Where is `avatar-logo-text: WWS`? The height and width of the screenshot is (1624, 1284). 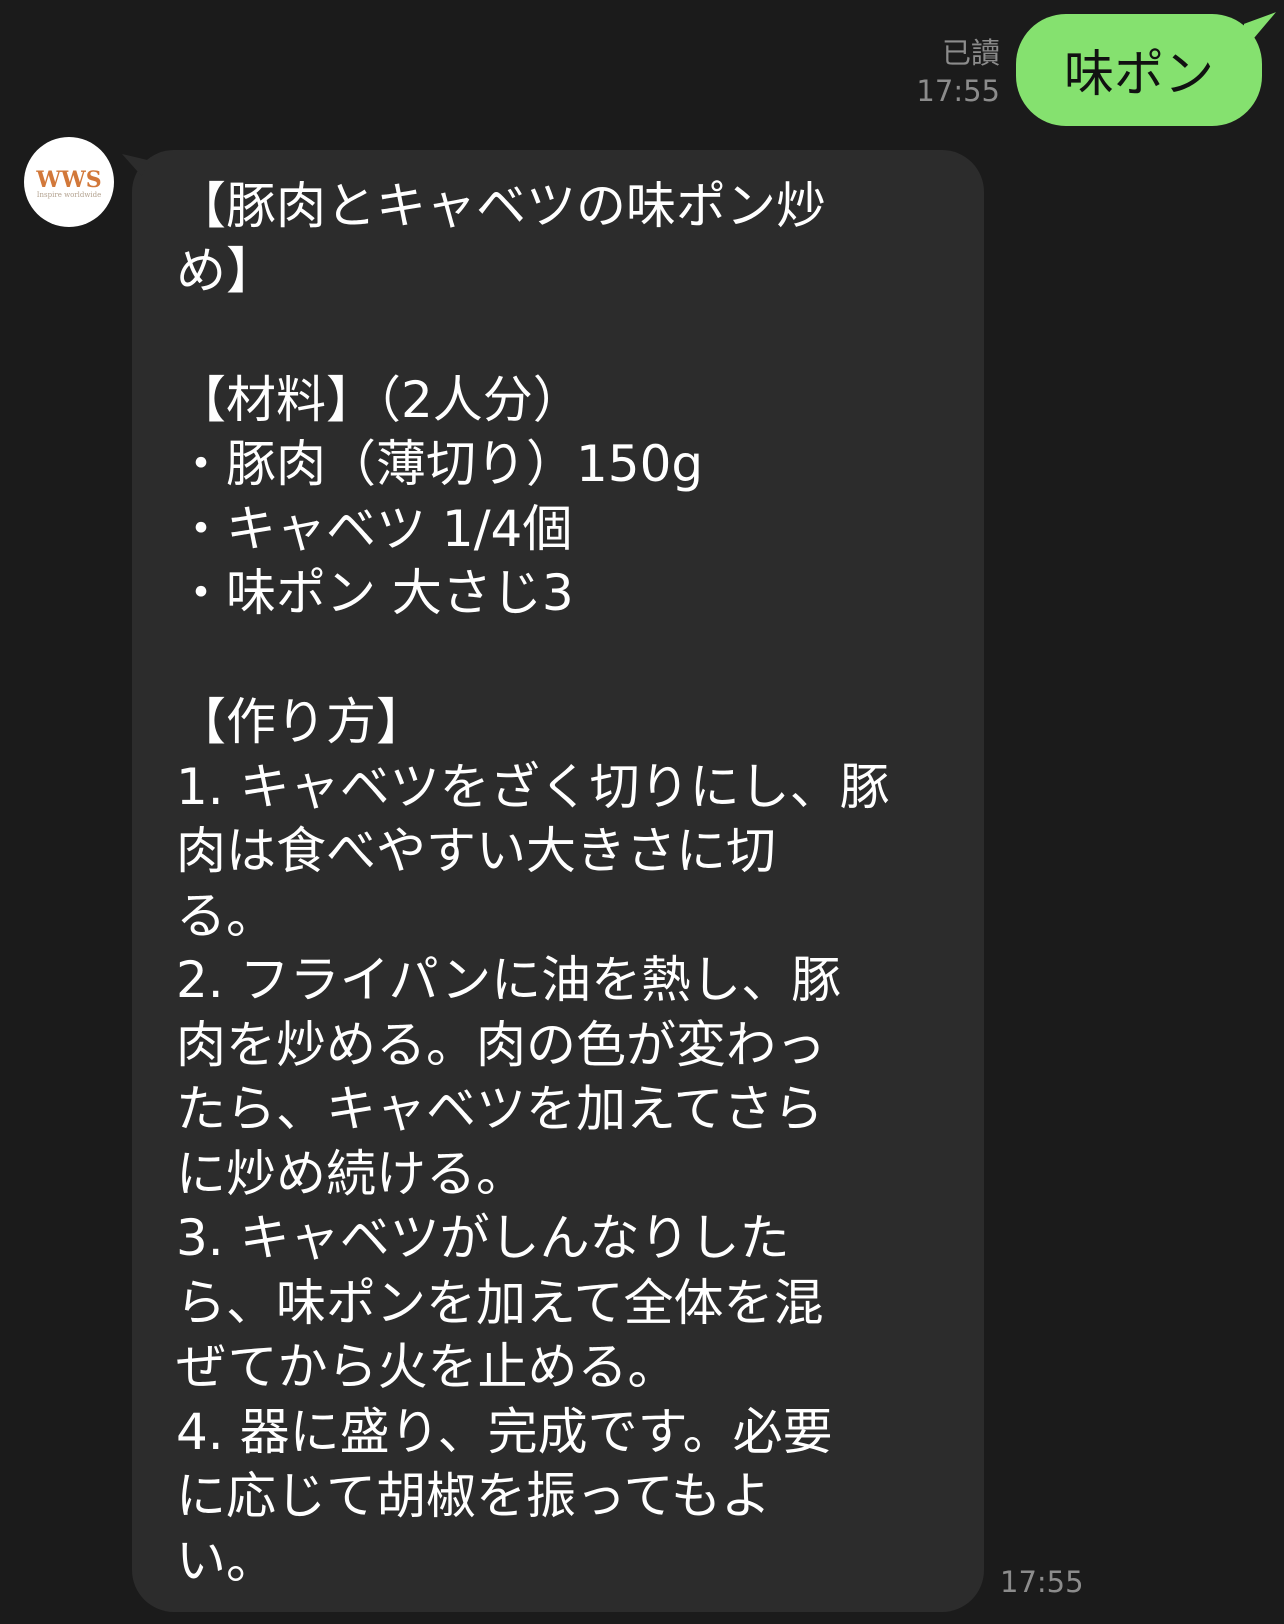 avatar-logo-text: WWS is located at coordinates (68, 180).